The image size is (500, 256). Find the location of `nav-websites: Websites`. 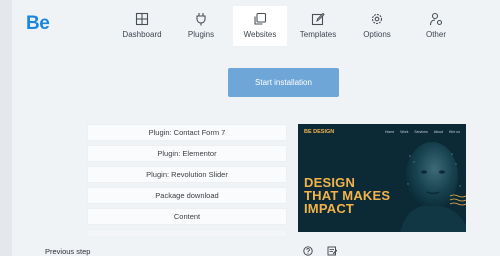

nav-websites: Websites is located at coordinates (260, 26).